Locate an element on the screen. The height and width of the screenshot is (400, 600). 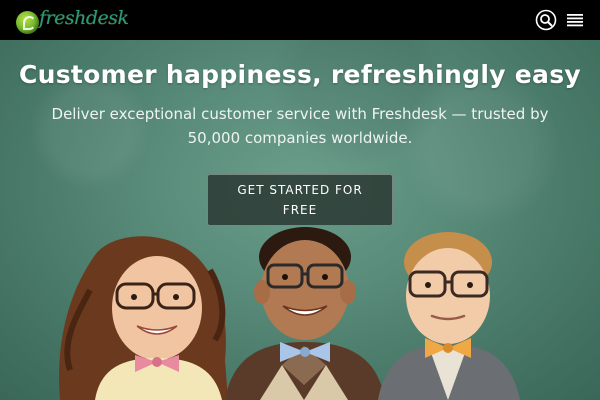
search-button is located at coordinates (546, 20).